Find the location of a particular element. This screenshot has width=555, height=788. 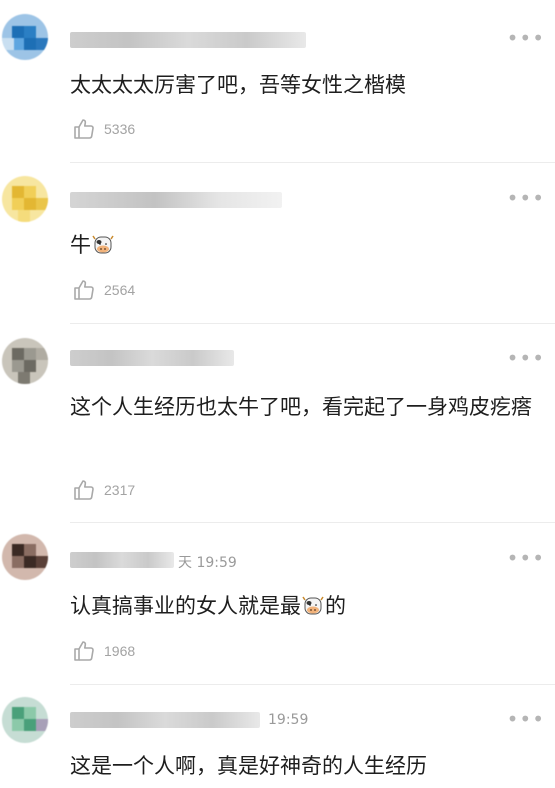

like-count: 5336 is located at coordinates (120, 129).